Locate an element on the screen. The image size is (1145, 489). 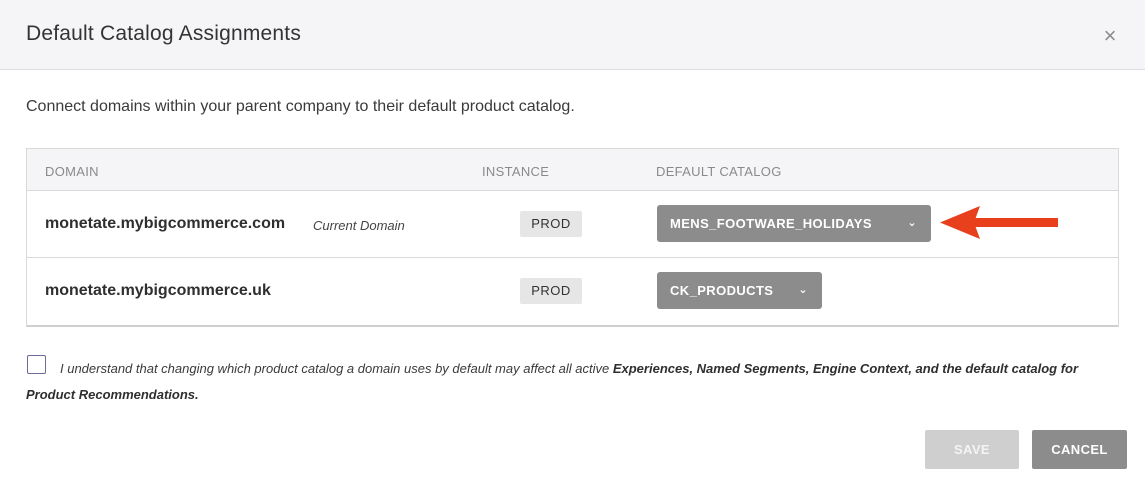
modal-title: Default Catalog Assignments is located at coordinates (164, 33).